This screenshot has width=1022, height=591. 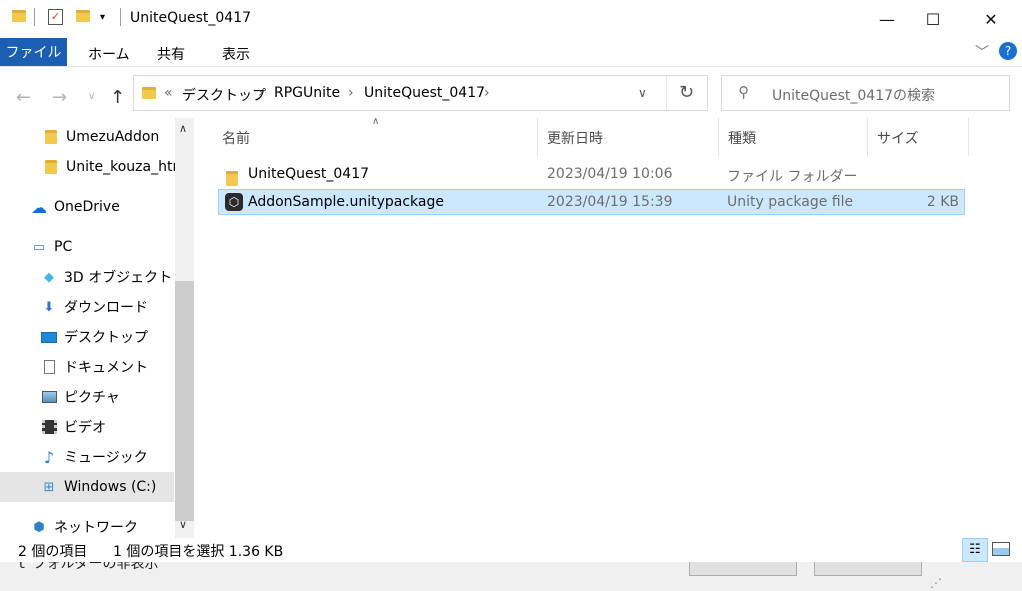 What do you see at coordinates (49, 277) in the screenshot?
I see `cube-icon: ◆` at bounding box center [49, 277].